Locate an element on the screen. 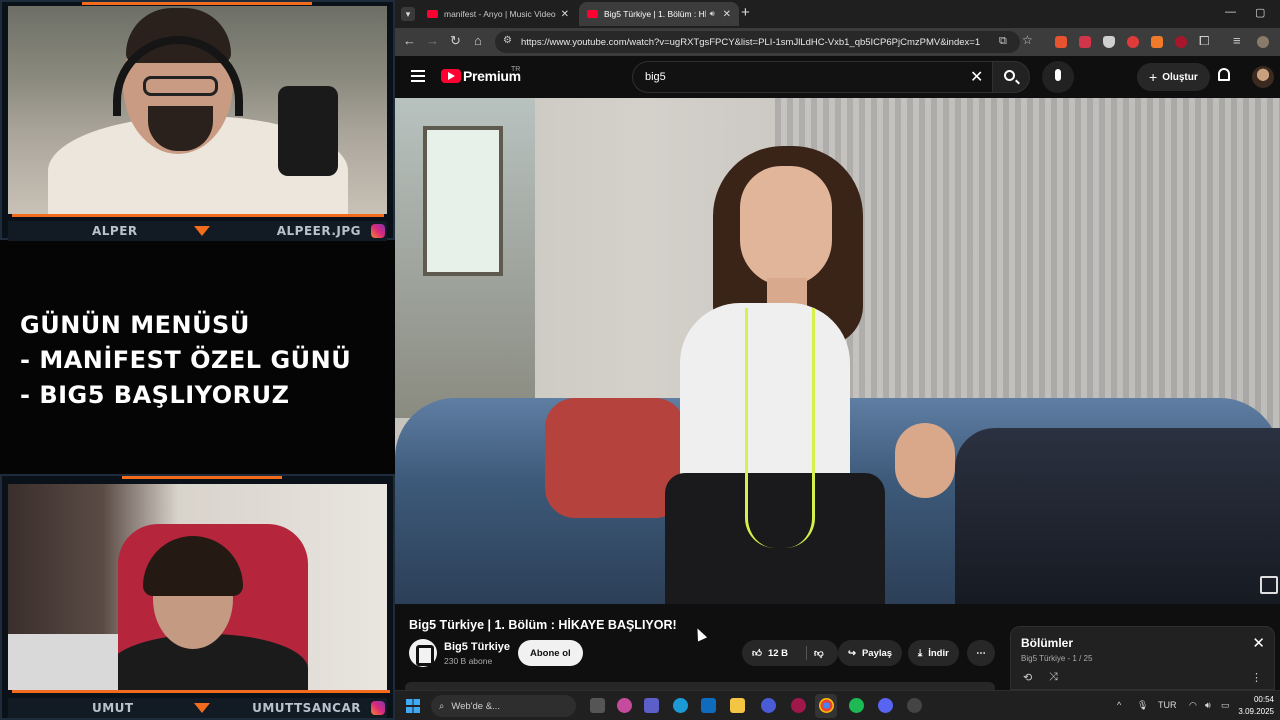  obs-icon is located at coordinates (914, 705).